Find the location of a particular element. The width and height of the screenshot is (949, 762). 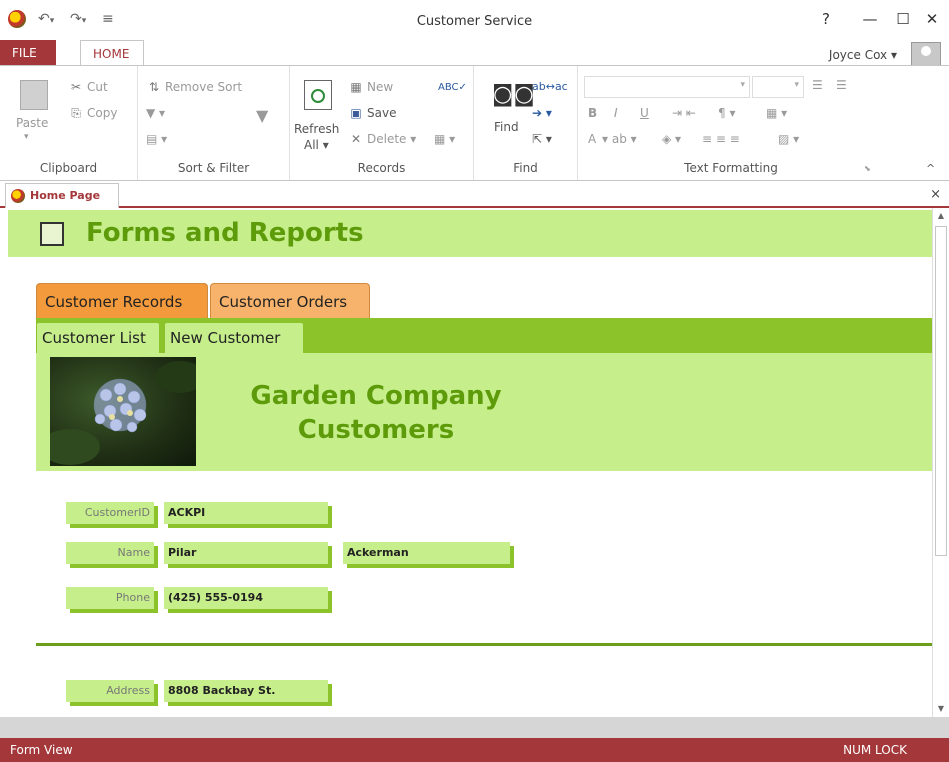

tab-customer-orders: Customer Orders is located at coordinates (290, 300).